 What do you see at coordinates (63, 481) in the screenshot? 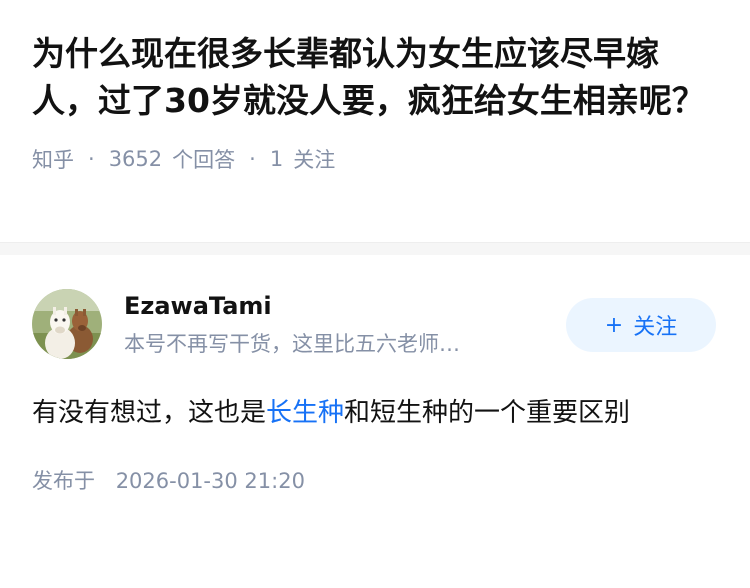
I see `post-time-label: 发布于` at bounding box center [63, 481].